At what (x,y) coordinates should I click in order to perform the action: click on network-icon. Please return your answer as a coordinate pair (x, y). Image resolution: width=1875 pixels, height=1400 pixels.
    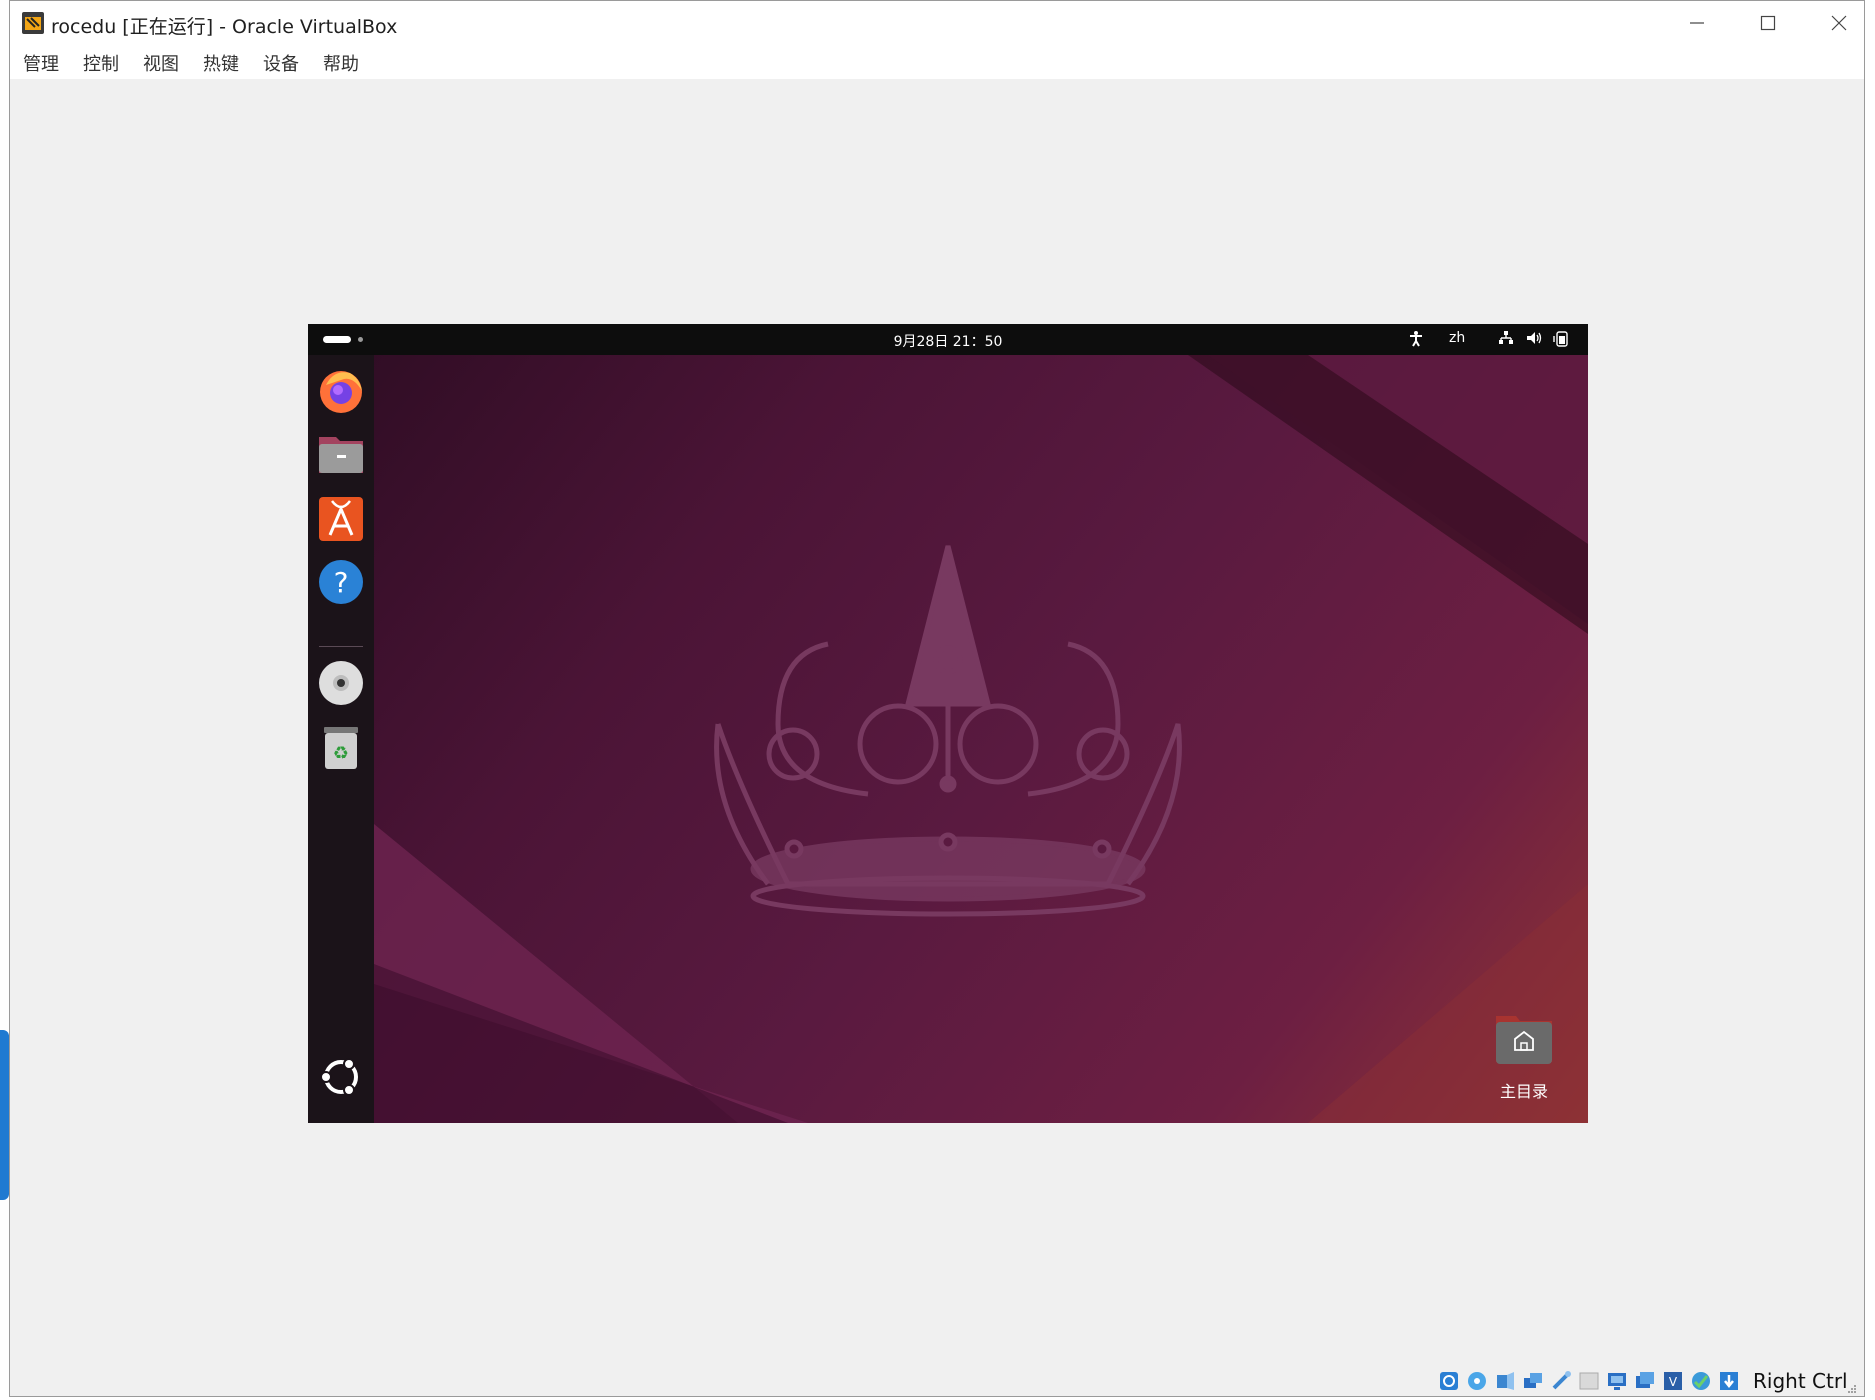
    Looking at the image, I should click on (1506, 338).